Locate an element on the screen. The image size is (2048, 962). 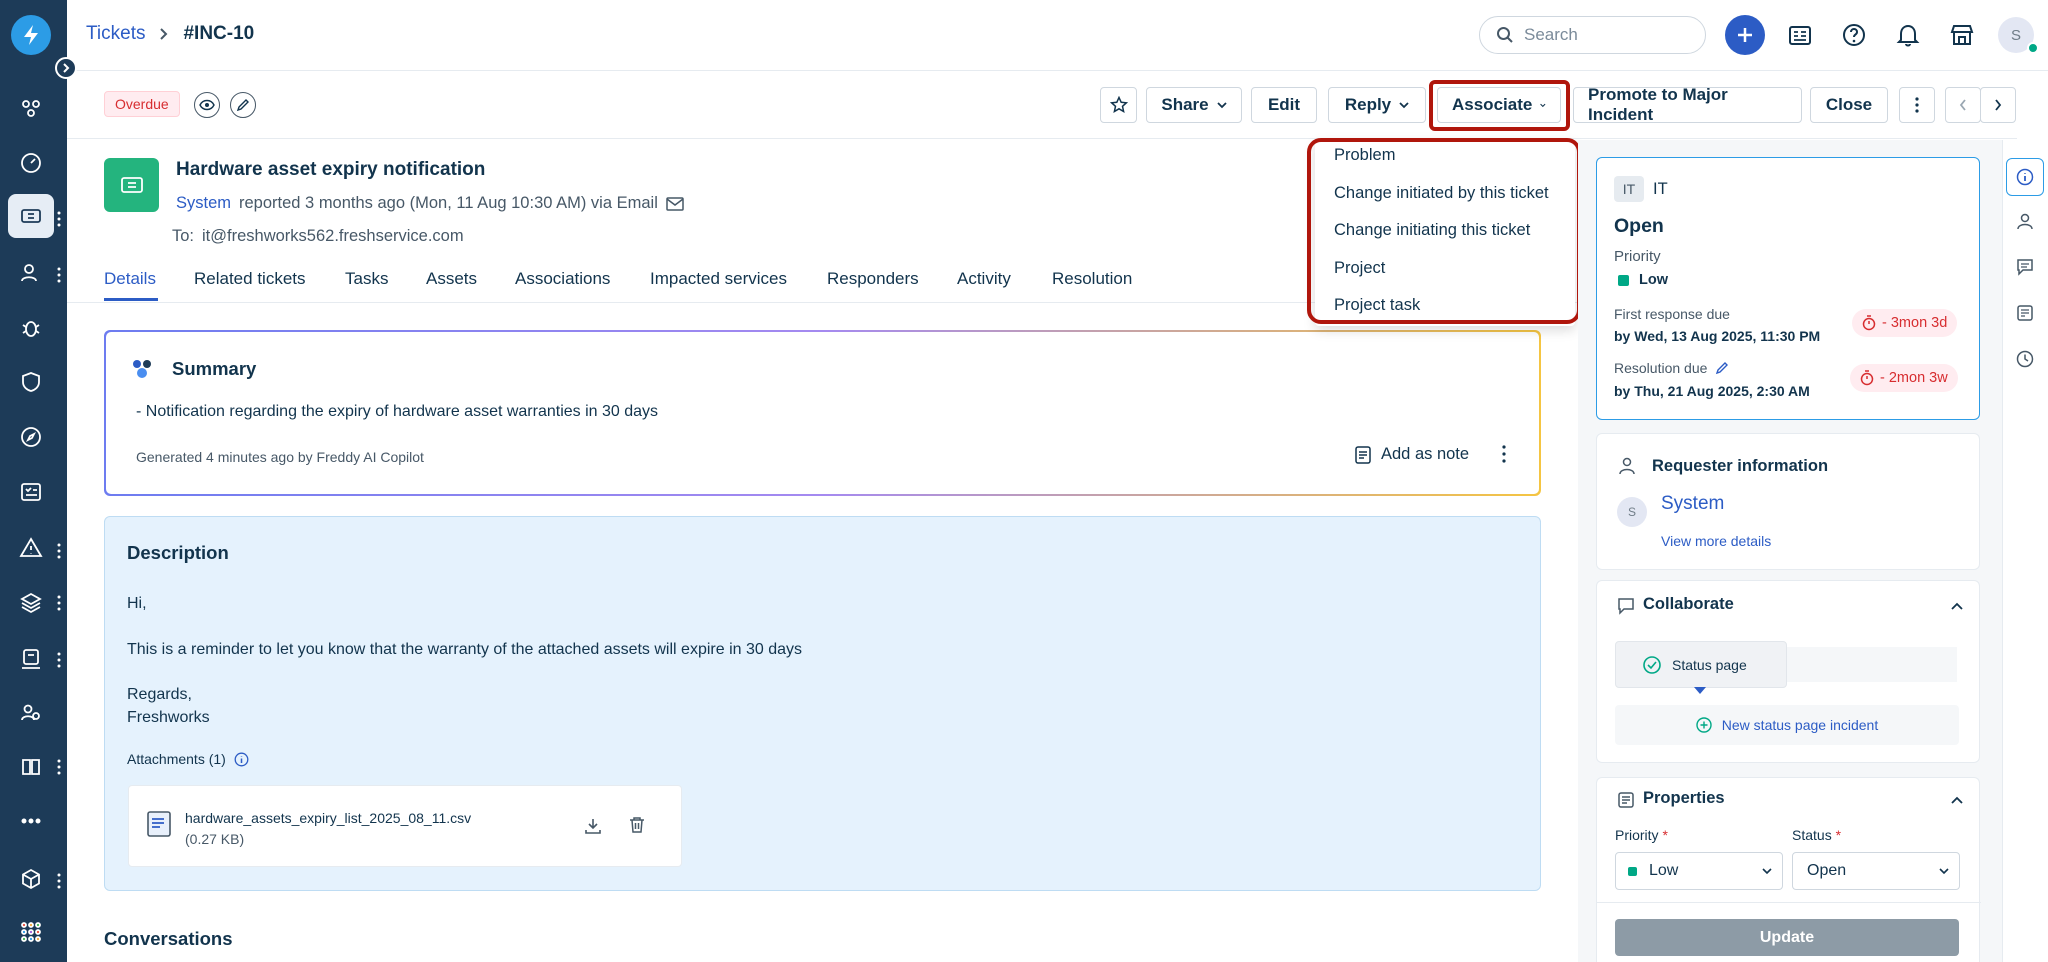
update-button: Update is located at coordinates (1787, 937).